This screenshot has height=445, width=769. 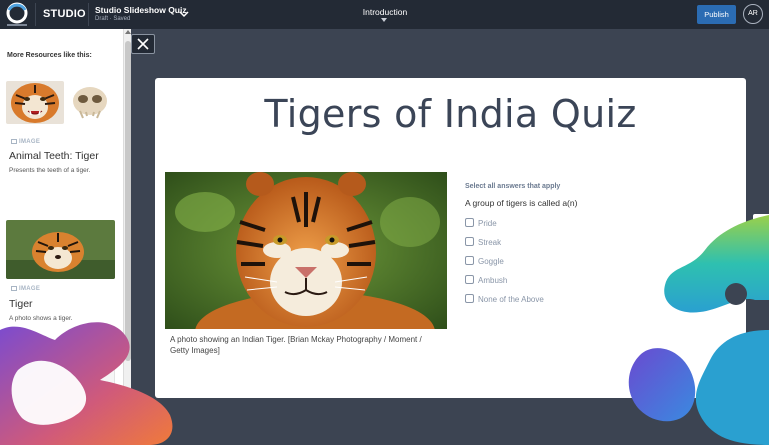 What do you see at coordinates (481, 223) in the screenshot?
I see `answer-option: Pride` at bounding box center [481, 223].